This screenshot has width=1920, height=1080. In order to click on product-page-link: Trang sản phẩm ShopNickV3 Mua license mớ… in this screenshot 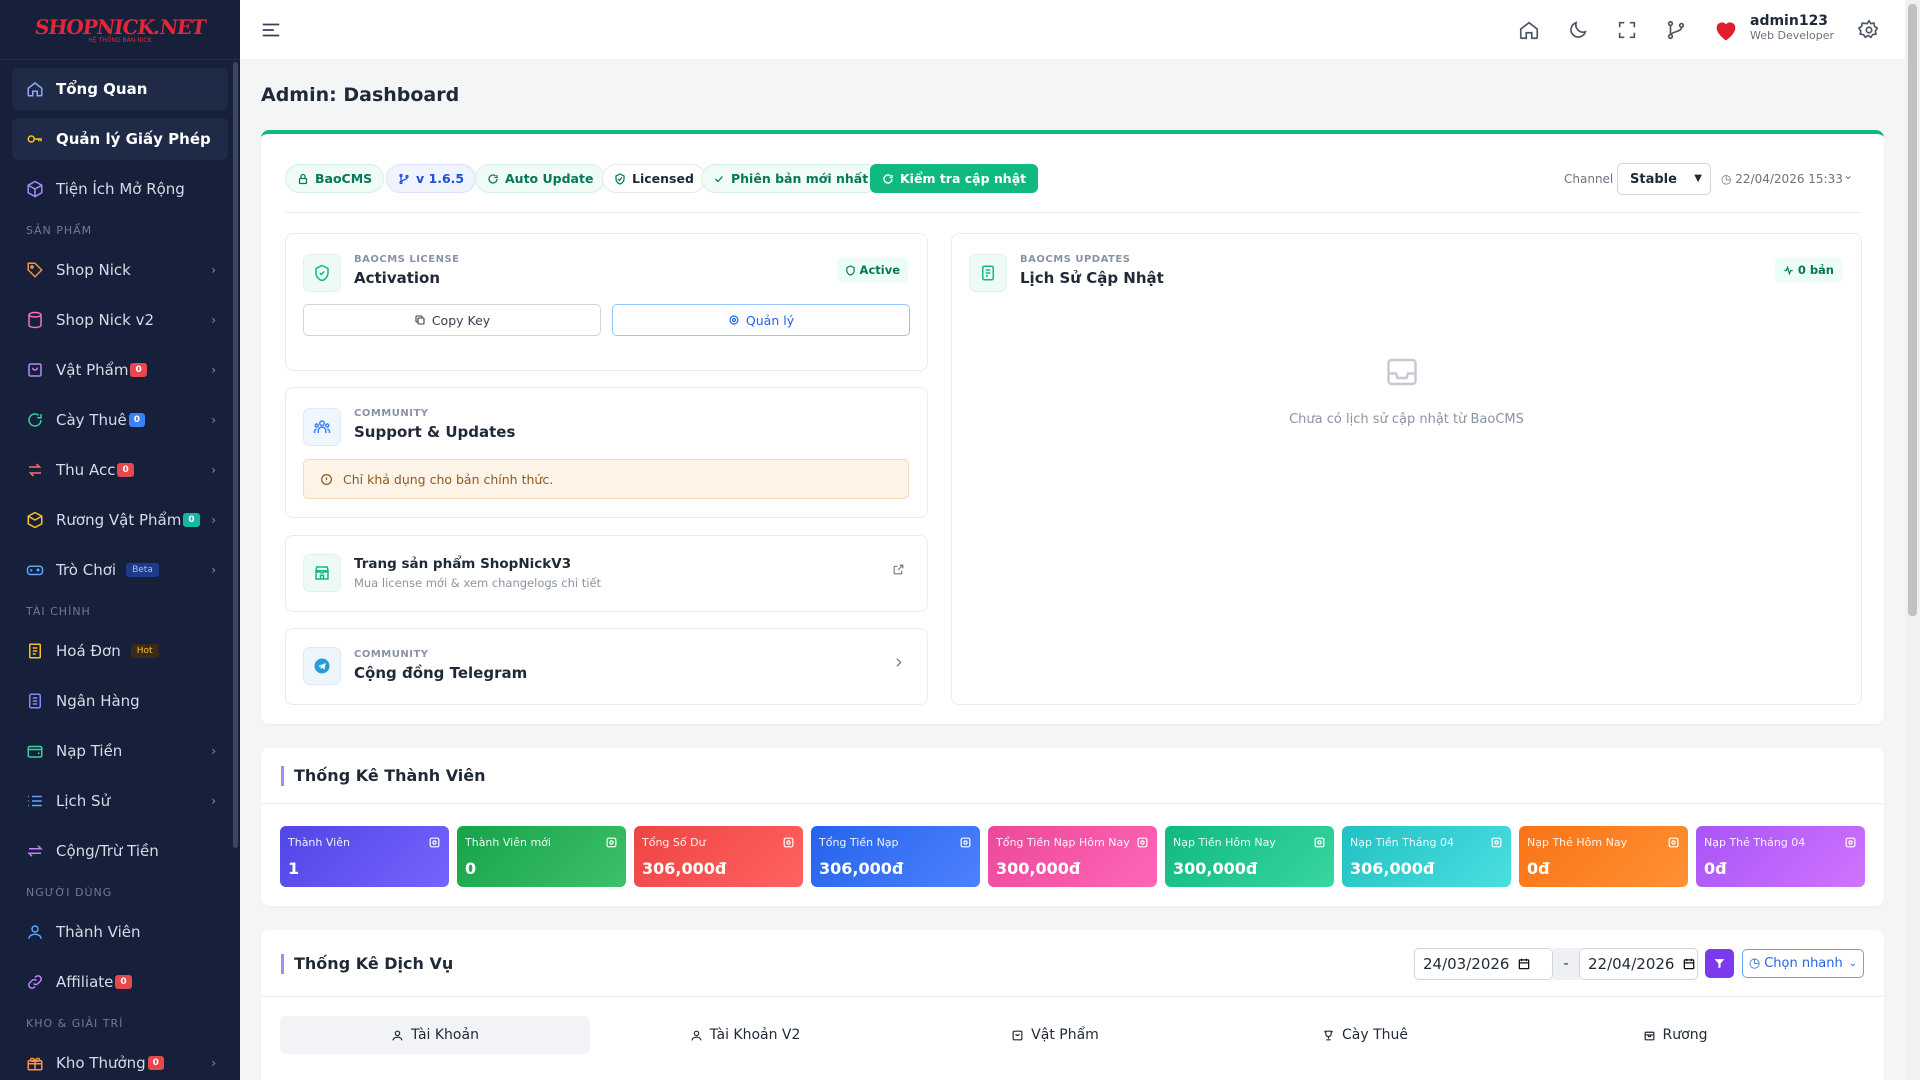, I will do `click(606, 573)`.